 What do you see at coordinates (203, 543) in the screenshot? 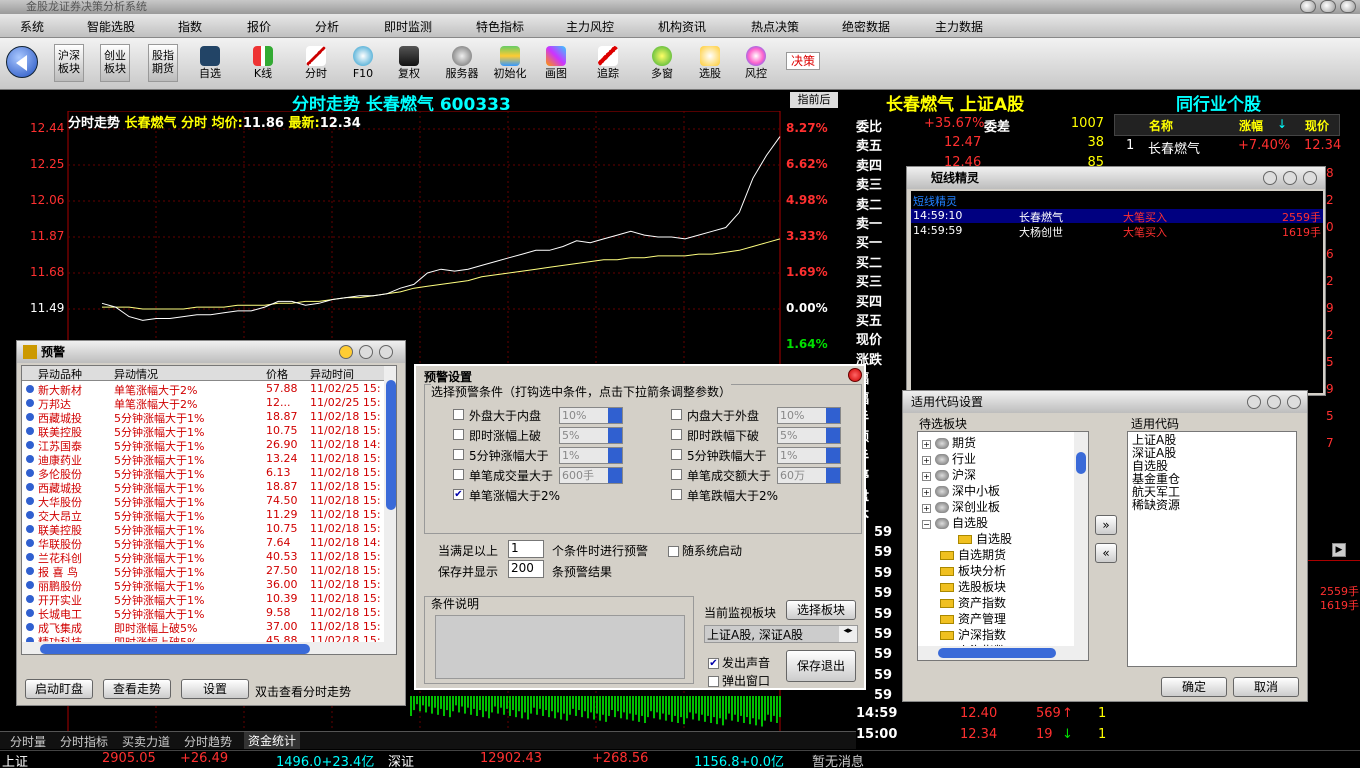
I see `alert-row: 华联股份 5分钟涨幅大于1% 7.64 11/02/18 14:` at bounding box center [203, 543].